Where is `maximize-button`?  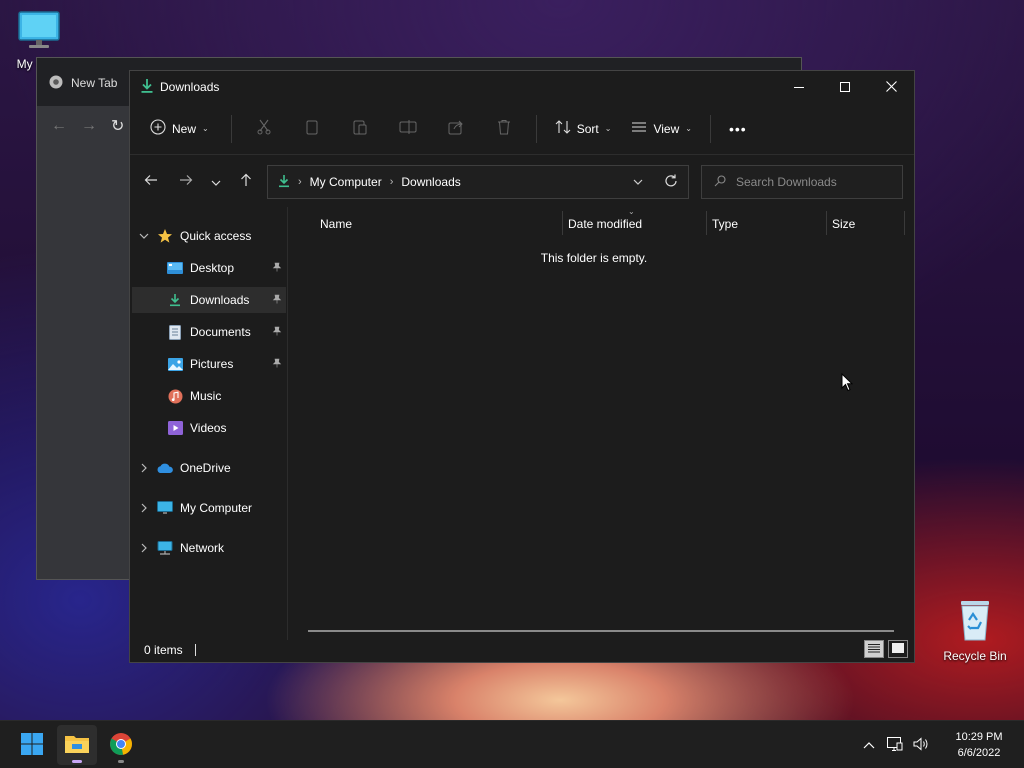
maximize-button is located at coordinates (845, 87).